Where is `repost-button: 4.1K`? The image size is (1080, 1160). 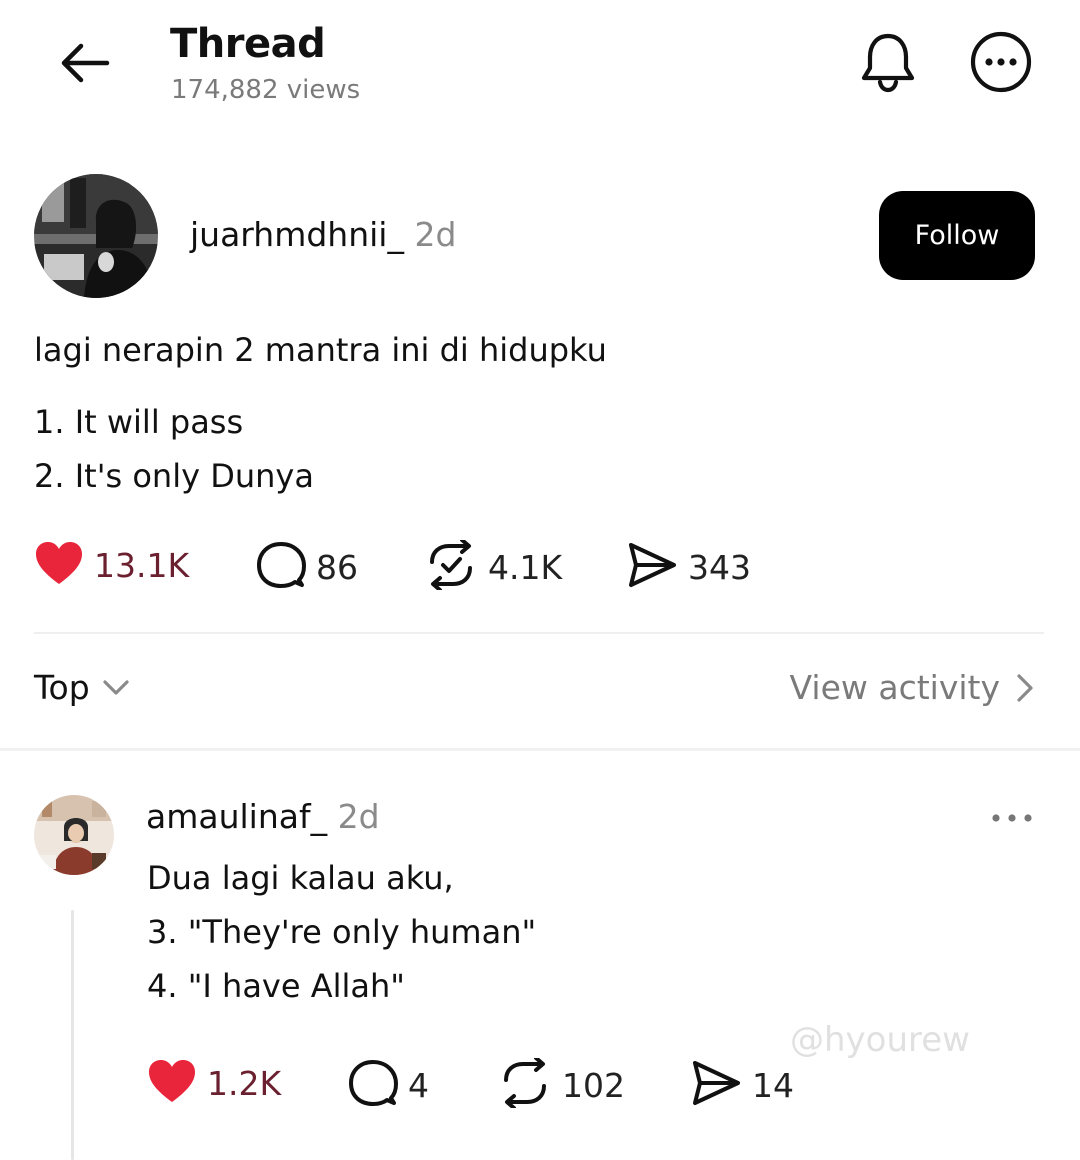
repost-button: 4.1K is located at coordinates (493, 566).